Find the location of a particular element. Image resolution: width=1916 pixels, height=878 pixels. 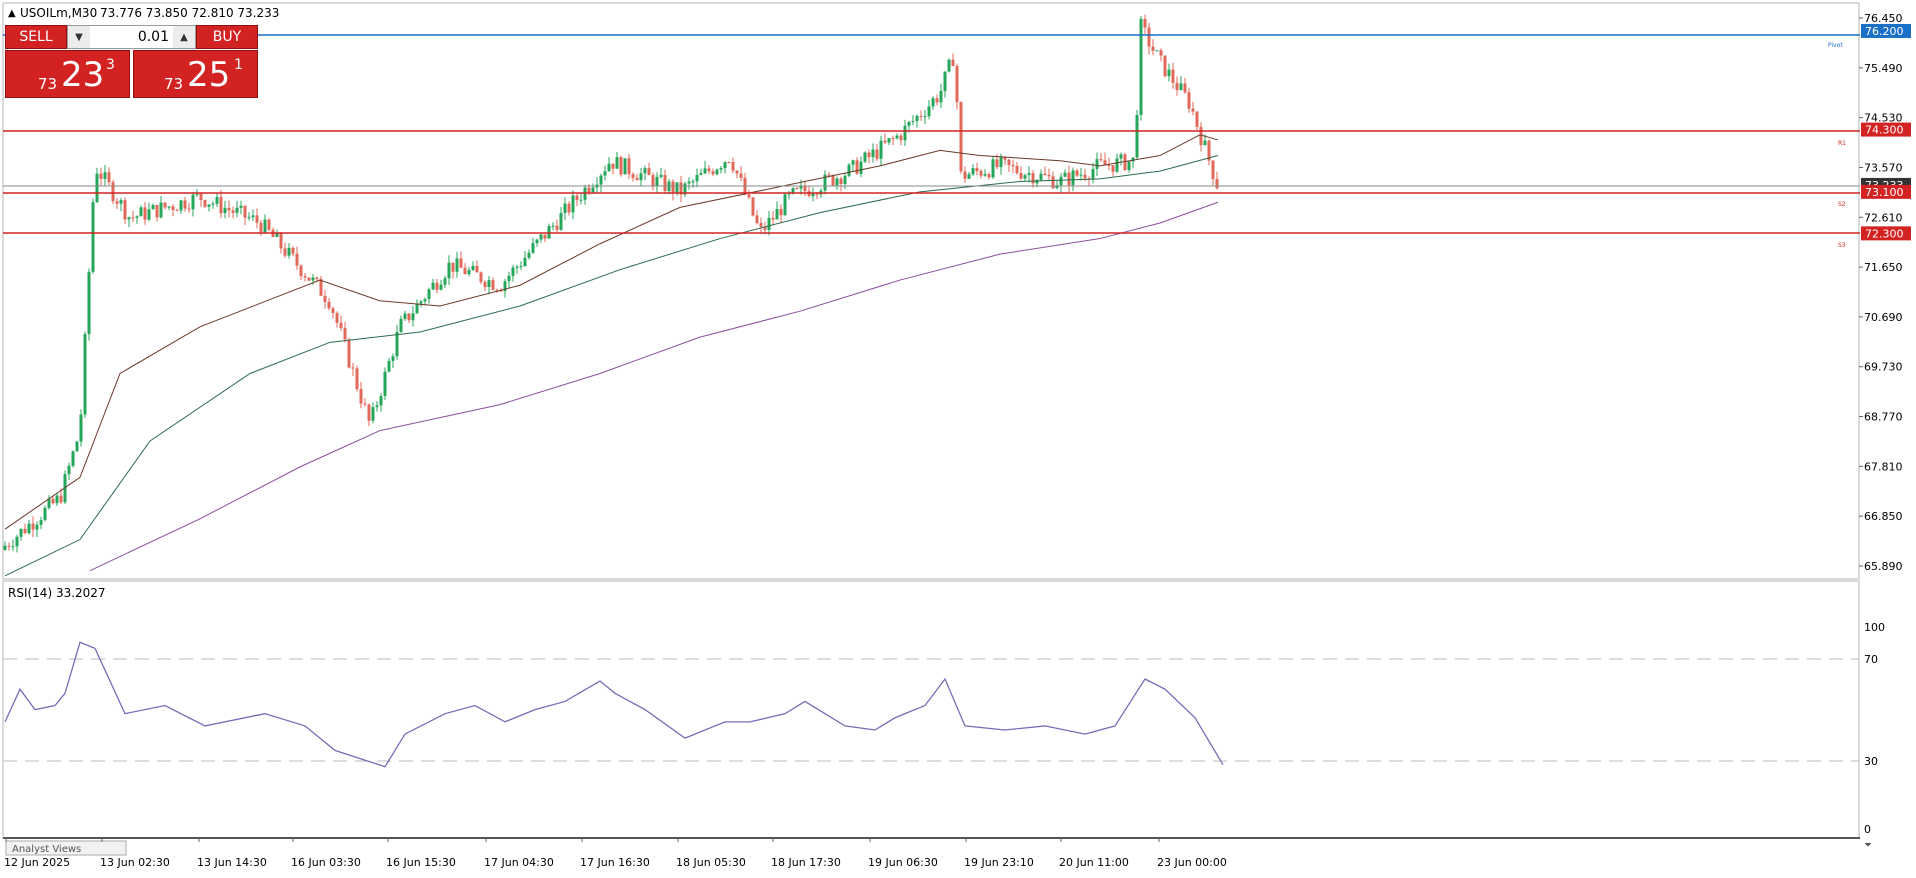

time-axis-label: 18 Jun 05:30 is located at coordinates (711, 862).